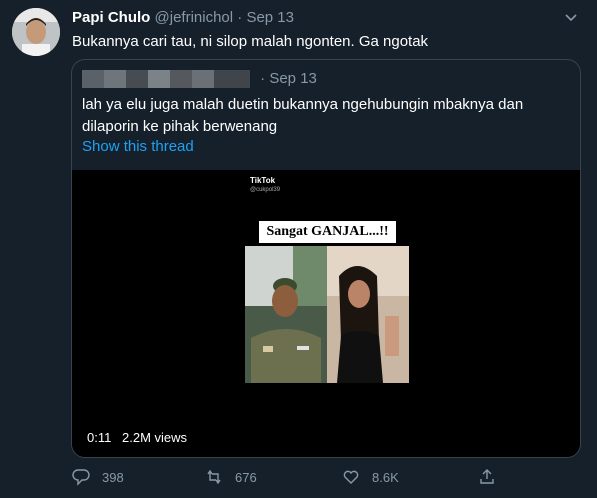 Image resolution: width=597 pixels, height=498 pixels. I want to click on reply-count: 398, so click(113, 477).